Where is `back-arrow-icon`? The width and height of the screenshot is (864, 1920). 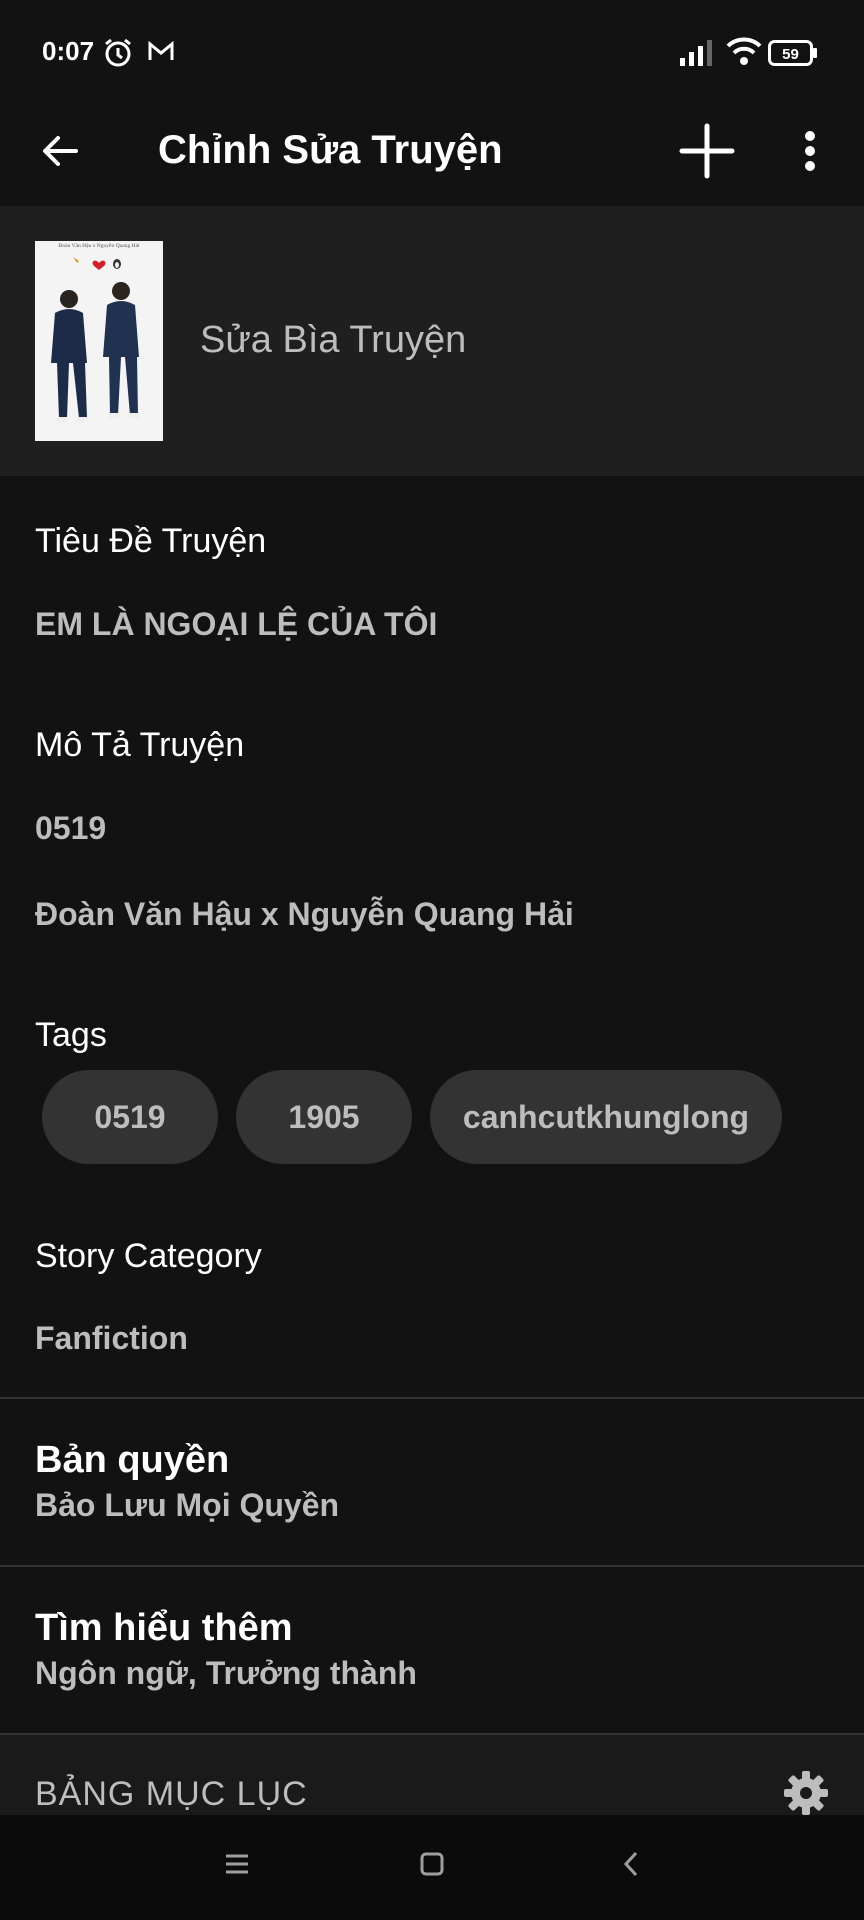
back-arrow-icon is located at coordinates (60, 153).